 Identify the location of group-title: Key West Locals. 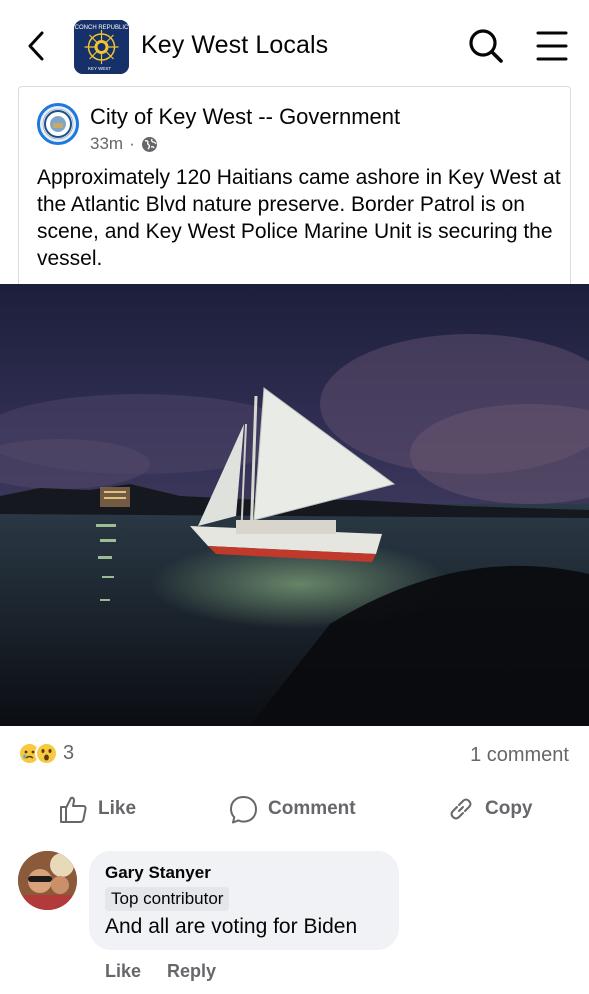
(234, 45).